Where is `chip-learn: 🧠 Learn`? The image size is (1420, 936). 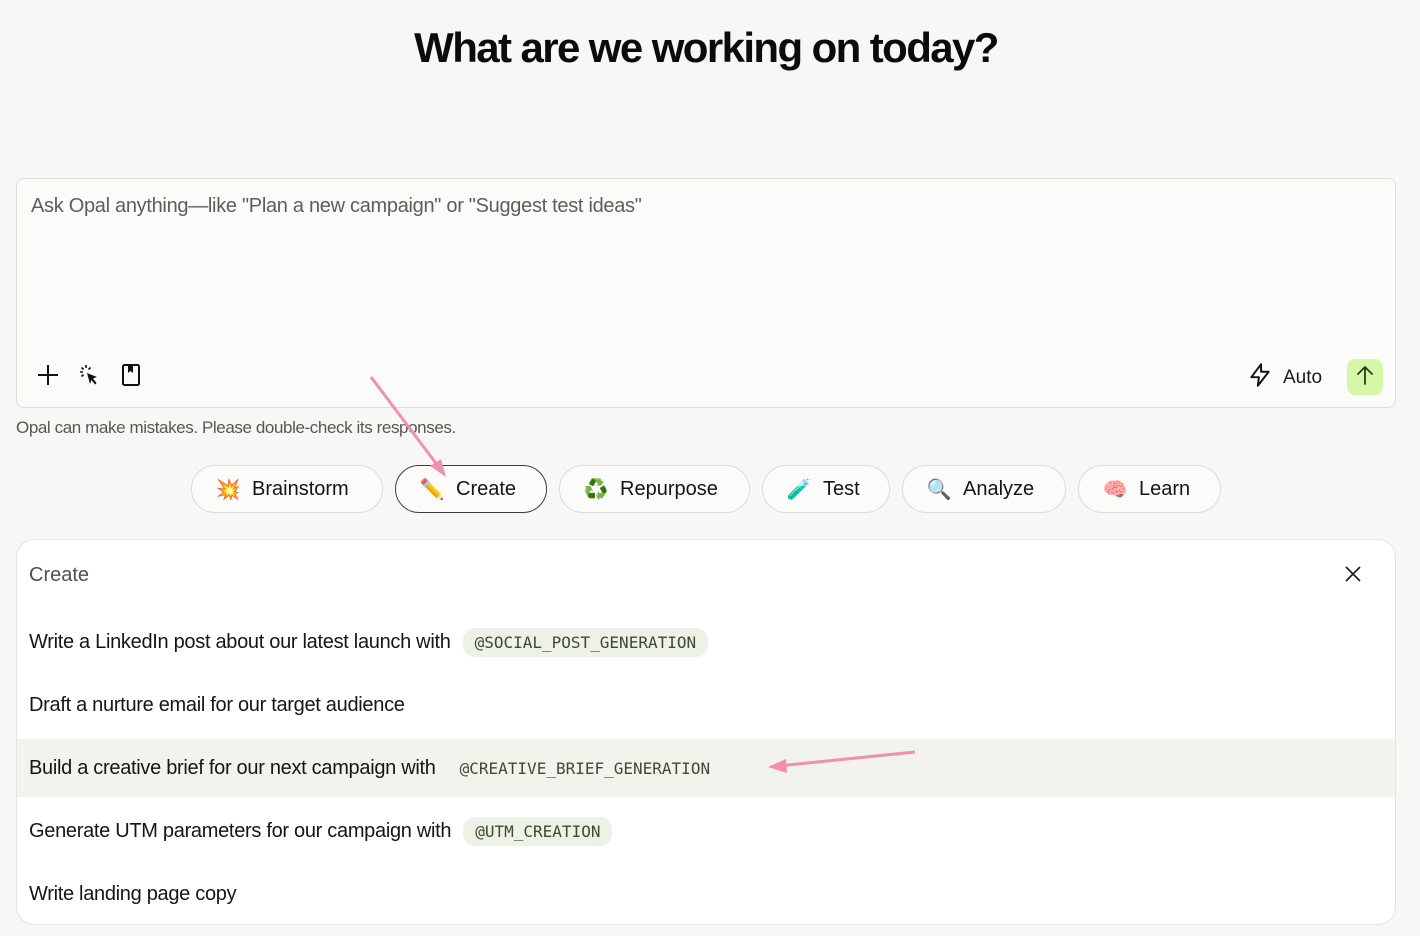
chip-learn: 🧠 Learn is located at coordinates (1149, 489).